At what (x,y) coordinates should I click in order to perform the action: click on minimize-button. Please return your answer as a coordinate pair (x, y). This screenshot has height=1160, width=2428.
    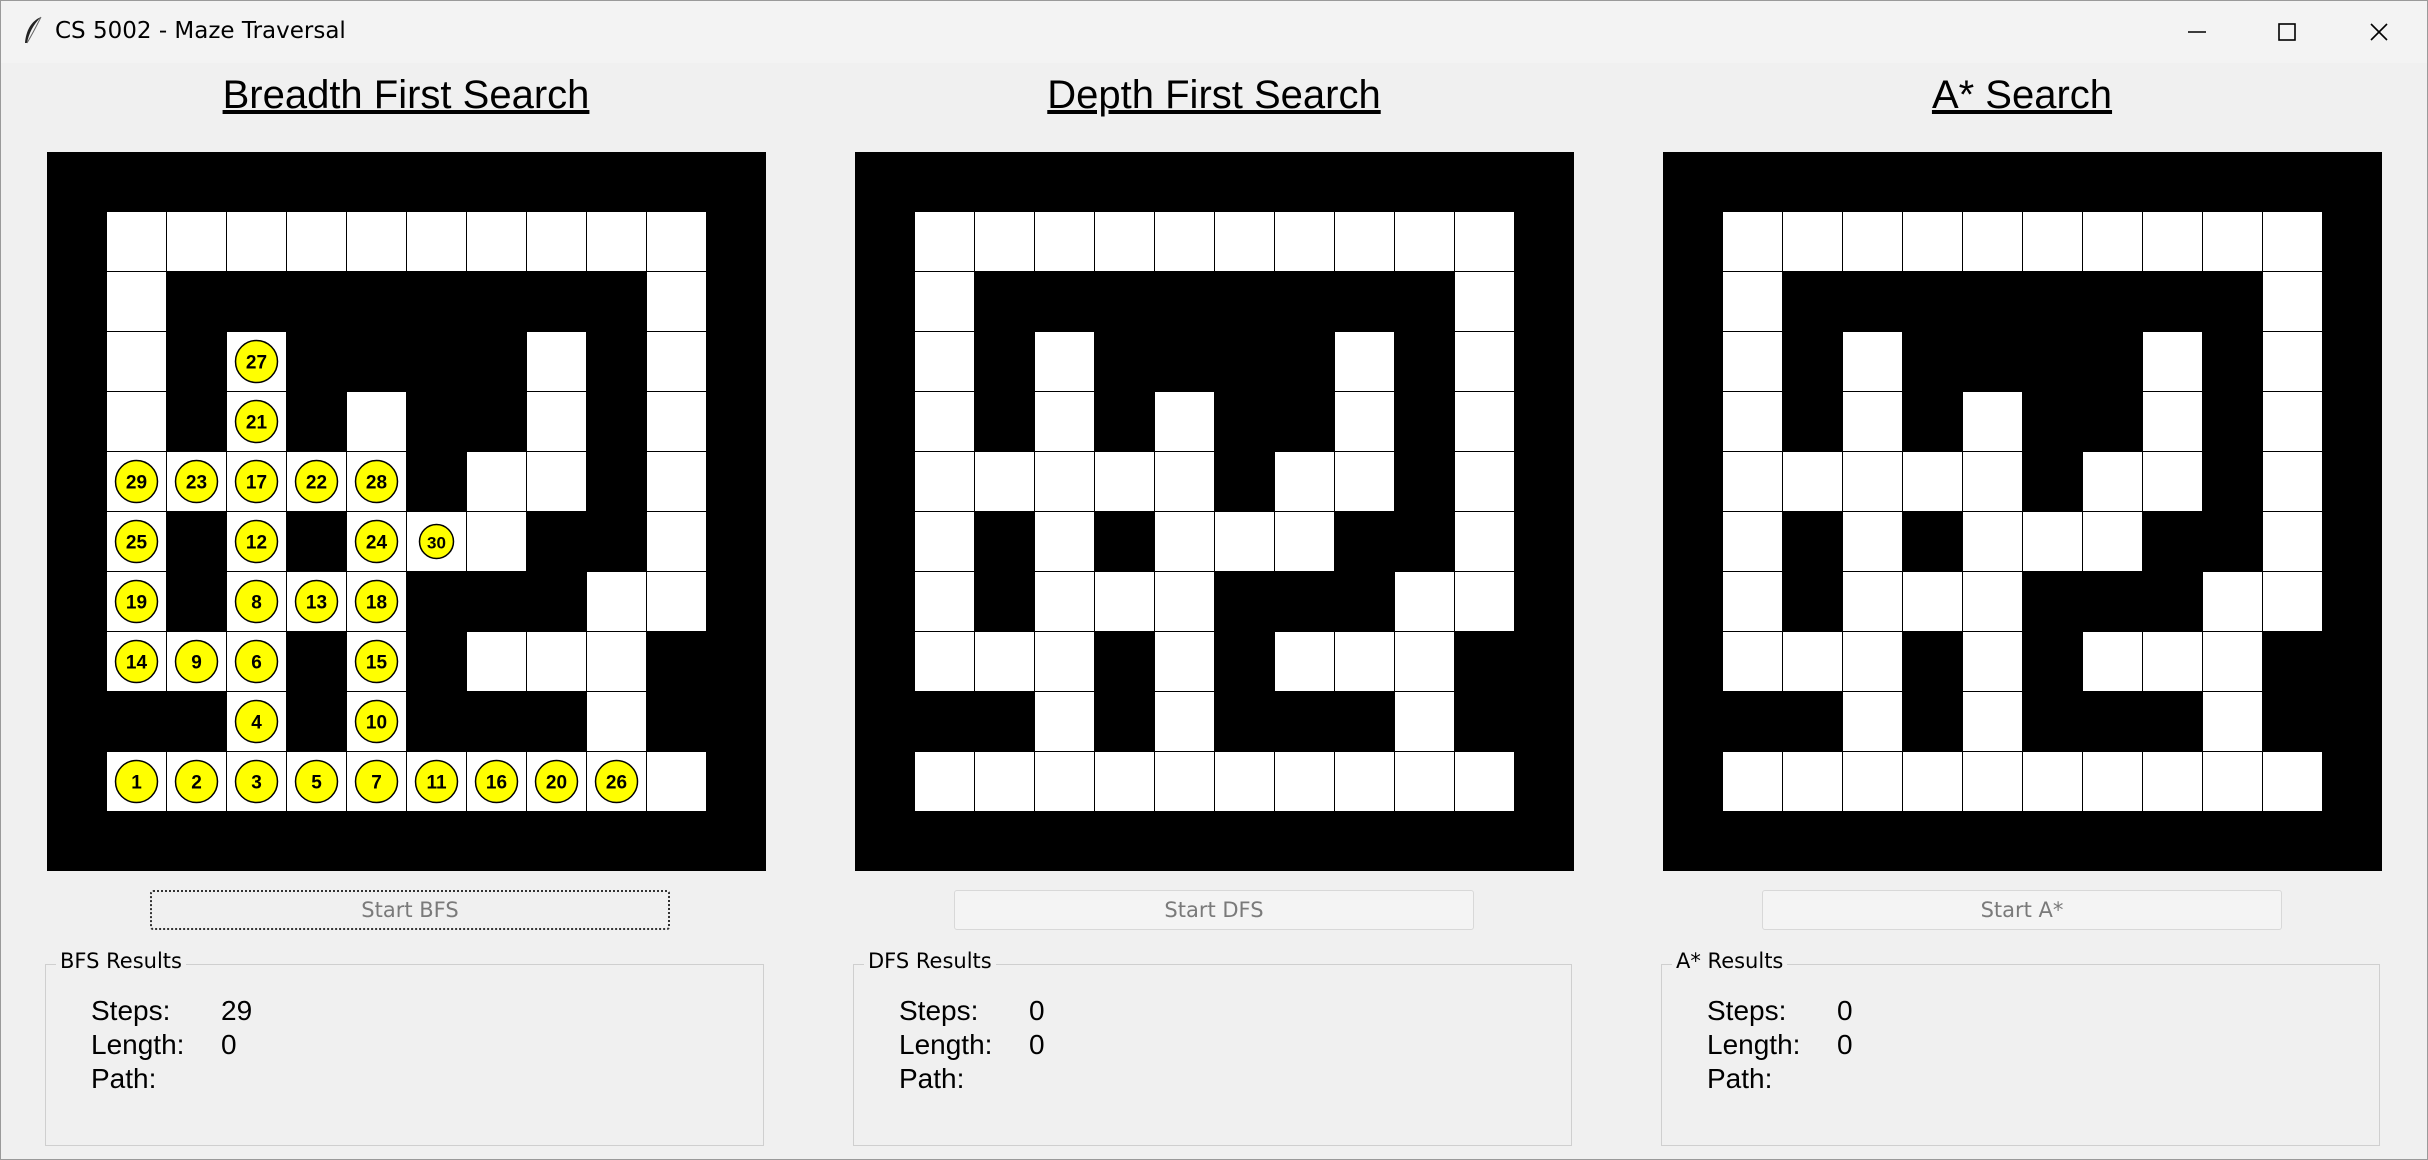
    Looking at the image, I should click on (2197, 32).